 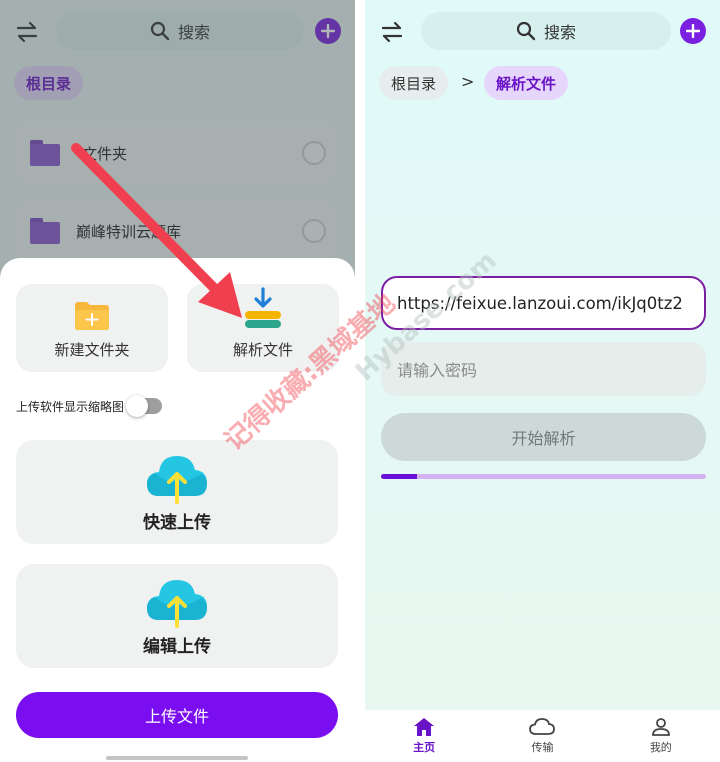 I want to click on swap-icon, so click(x=392, y=32).